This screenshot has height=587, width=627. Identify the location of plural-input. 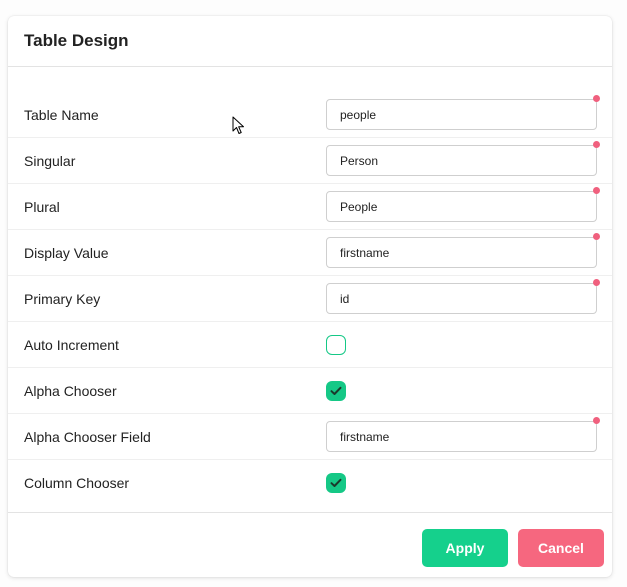
(461, 206).